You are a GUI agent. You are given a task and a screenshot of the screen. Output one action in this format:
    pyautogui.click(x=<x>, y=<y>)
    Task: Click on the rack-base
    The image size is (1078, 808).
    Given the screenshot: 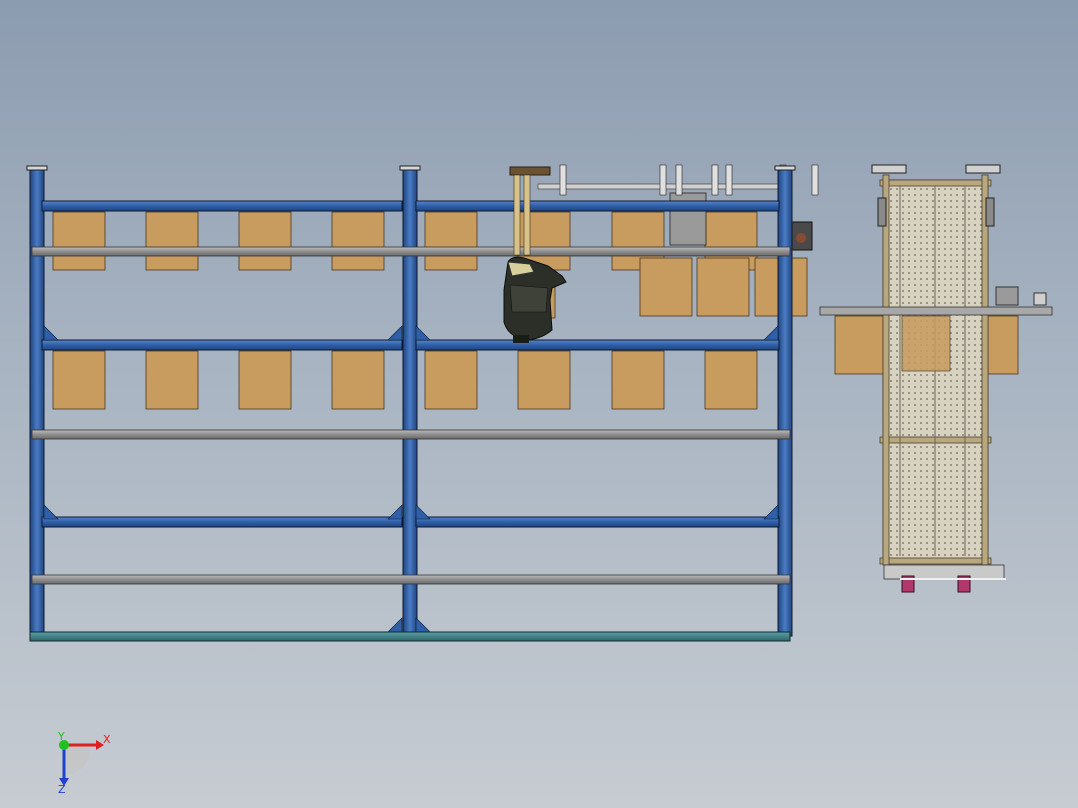 What is the action you would take?
    pyautogui.click(x=410, y=636)
    